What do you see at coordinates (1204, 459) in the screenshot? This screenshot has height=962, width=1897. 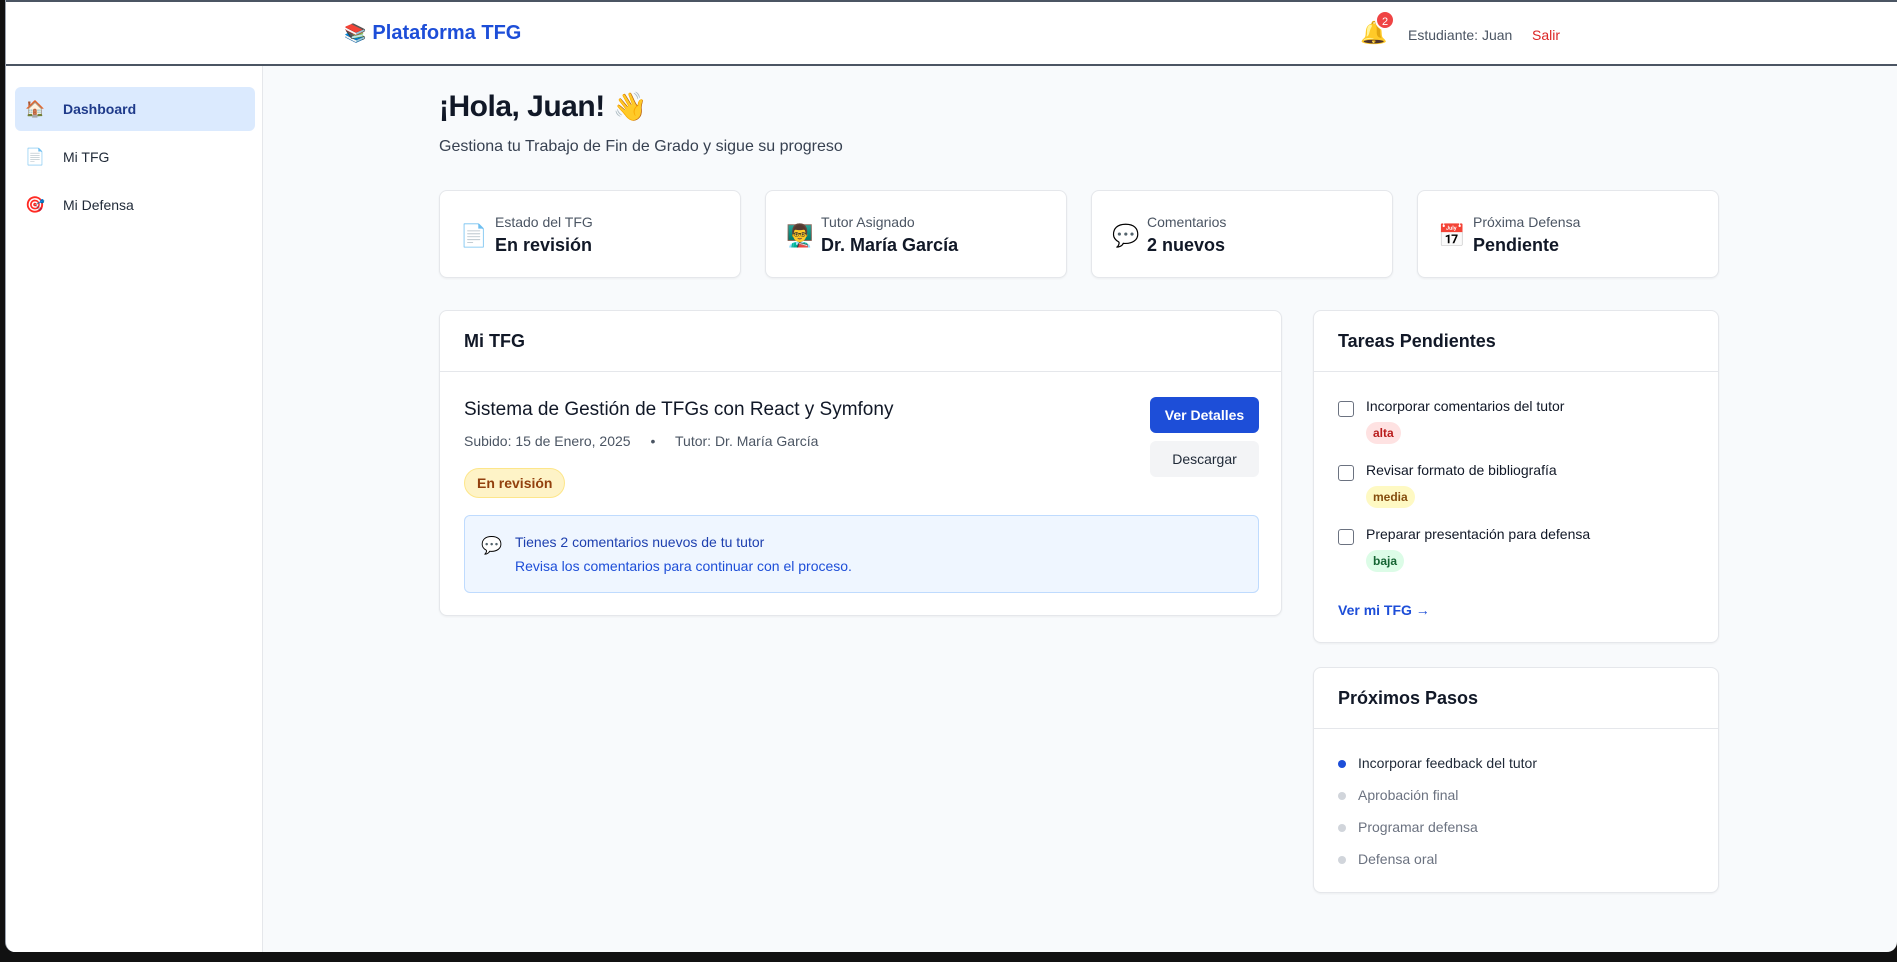 I see `download-button: Descargar` at bounding box center [1204, 459].